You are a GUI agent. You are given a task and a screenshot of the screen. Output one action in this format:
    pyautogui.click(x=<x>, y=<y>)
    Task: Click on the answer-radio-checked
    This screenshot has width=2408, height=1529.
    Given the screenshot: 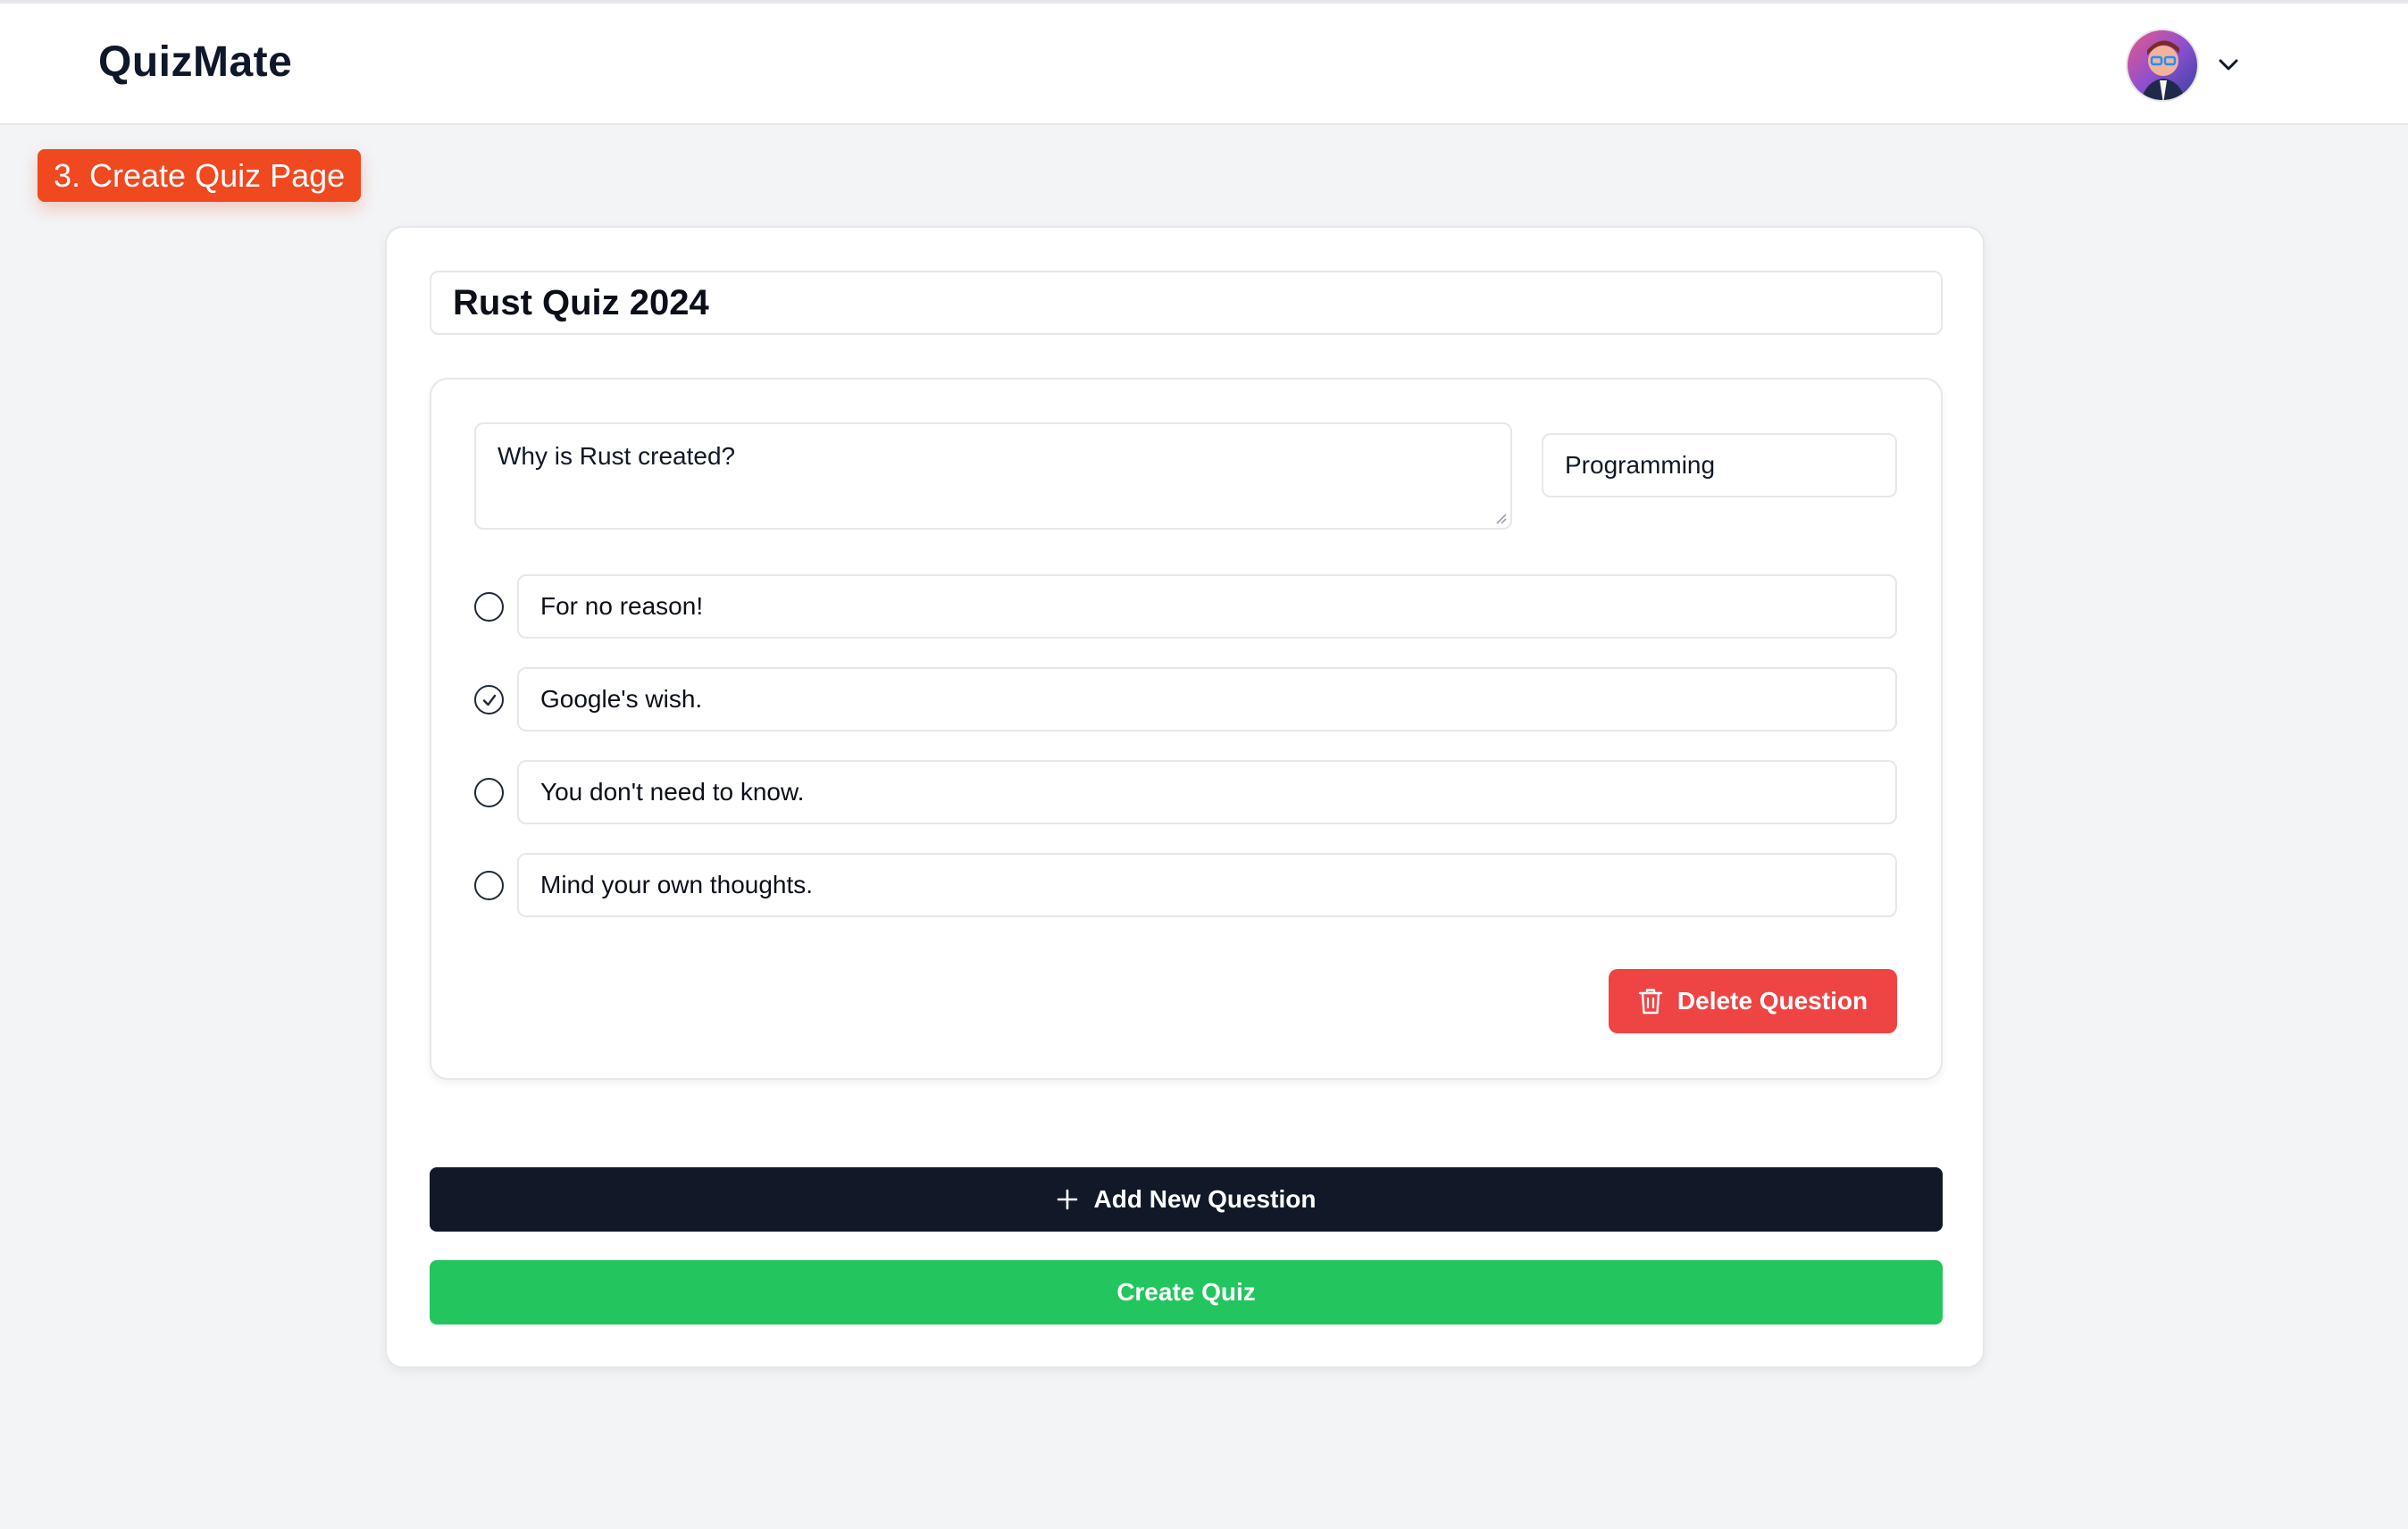 What is the action you would take?
    pyautogui.click(x=489, y=699)
    